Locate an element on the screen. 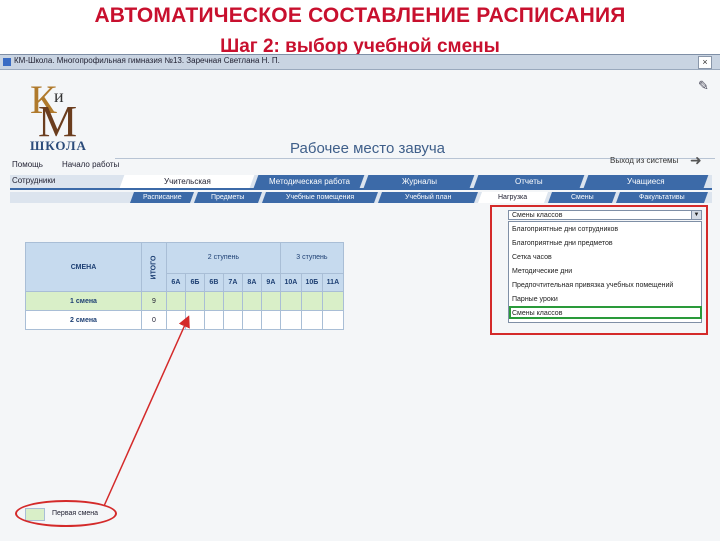 The height and width of the screenshot is (541, 720). subtab-shifts: Смены is located at coordinates (582, 197).